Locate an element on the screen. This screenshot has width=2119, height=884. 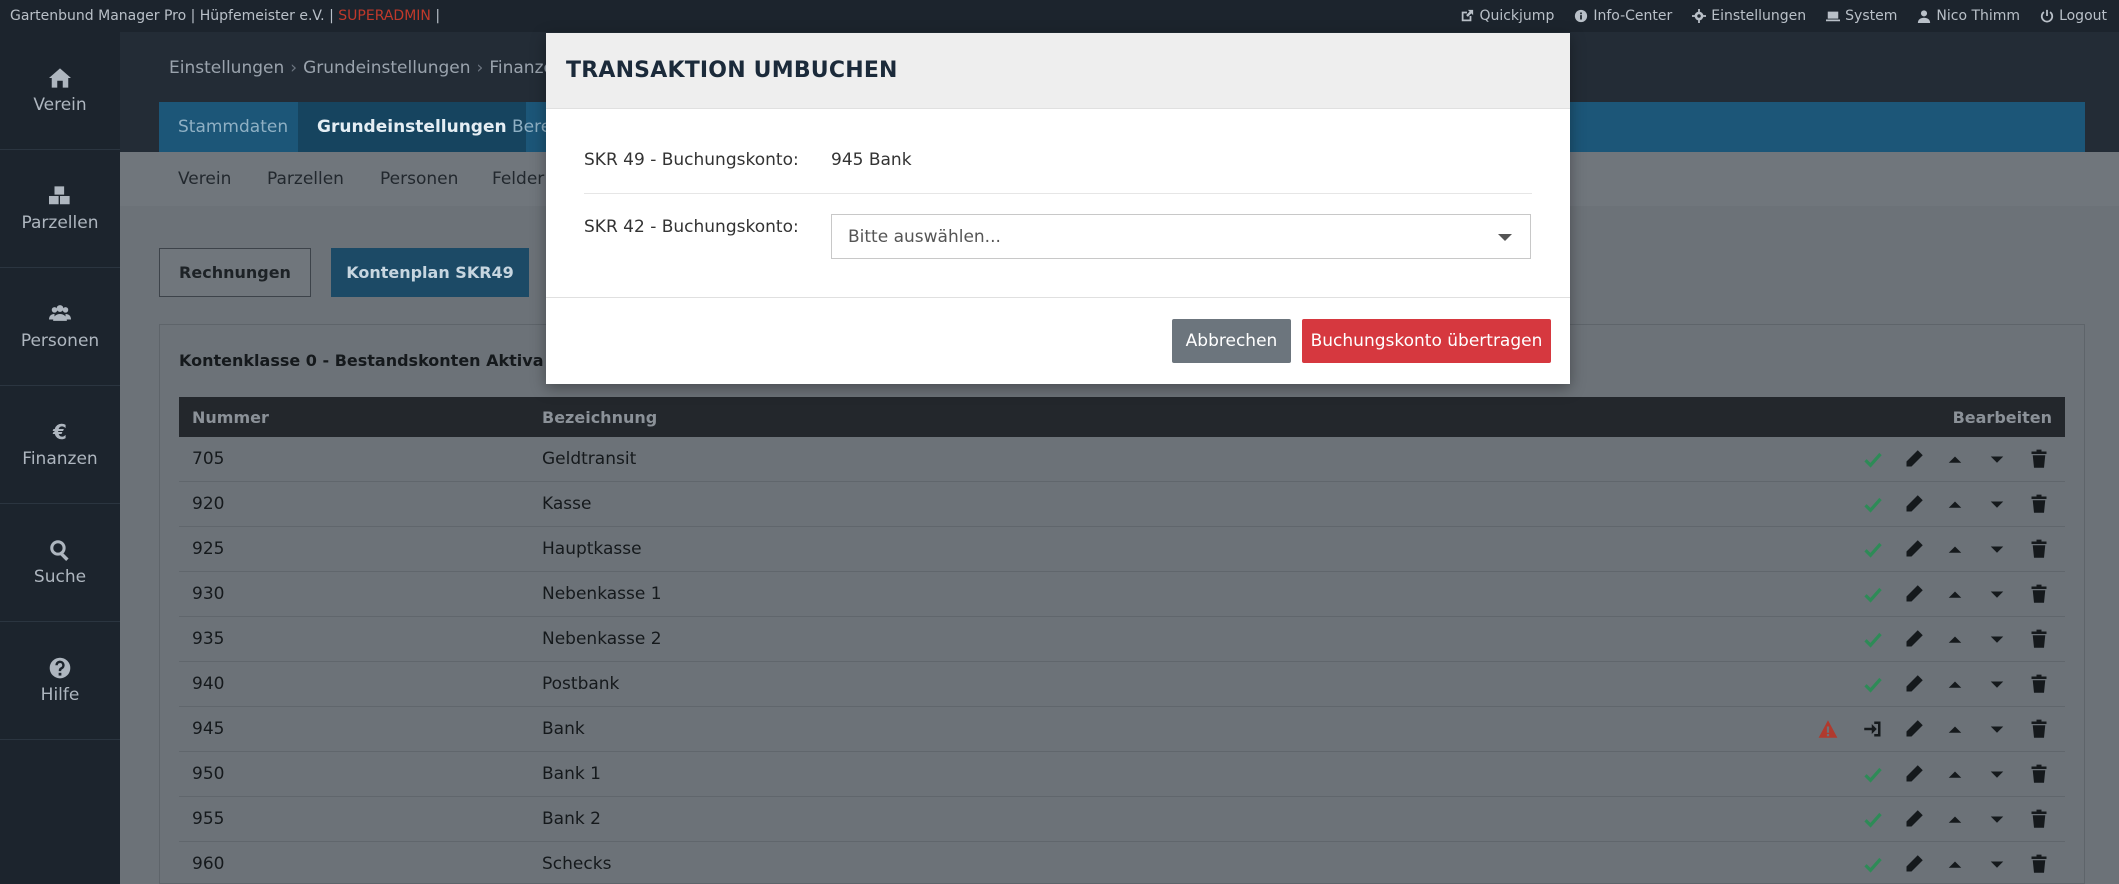
sidebar-item-verein: Verein is located at coordinates (60, 91).